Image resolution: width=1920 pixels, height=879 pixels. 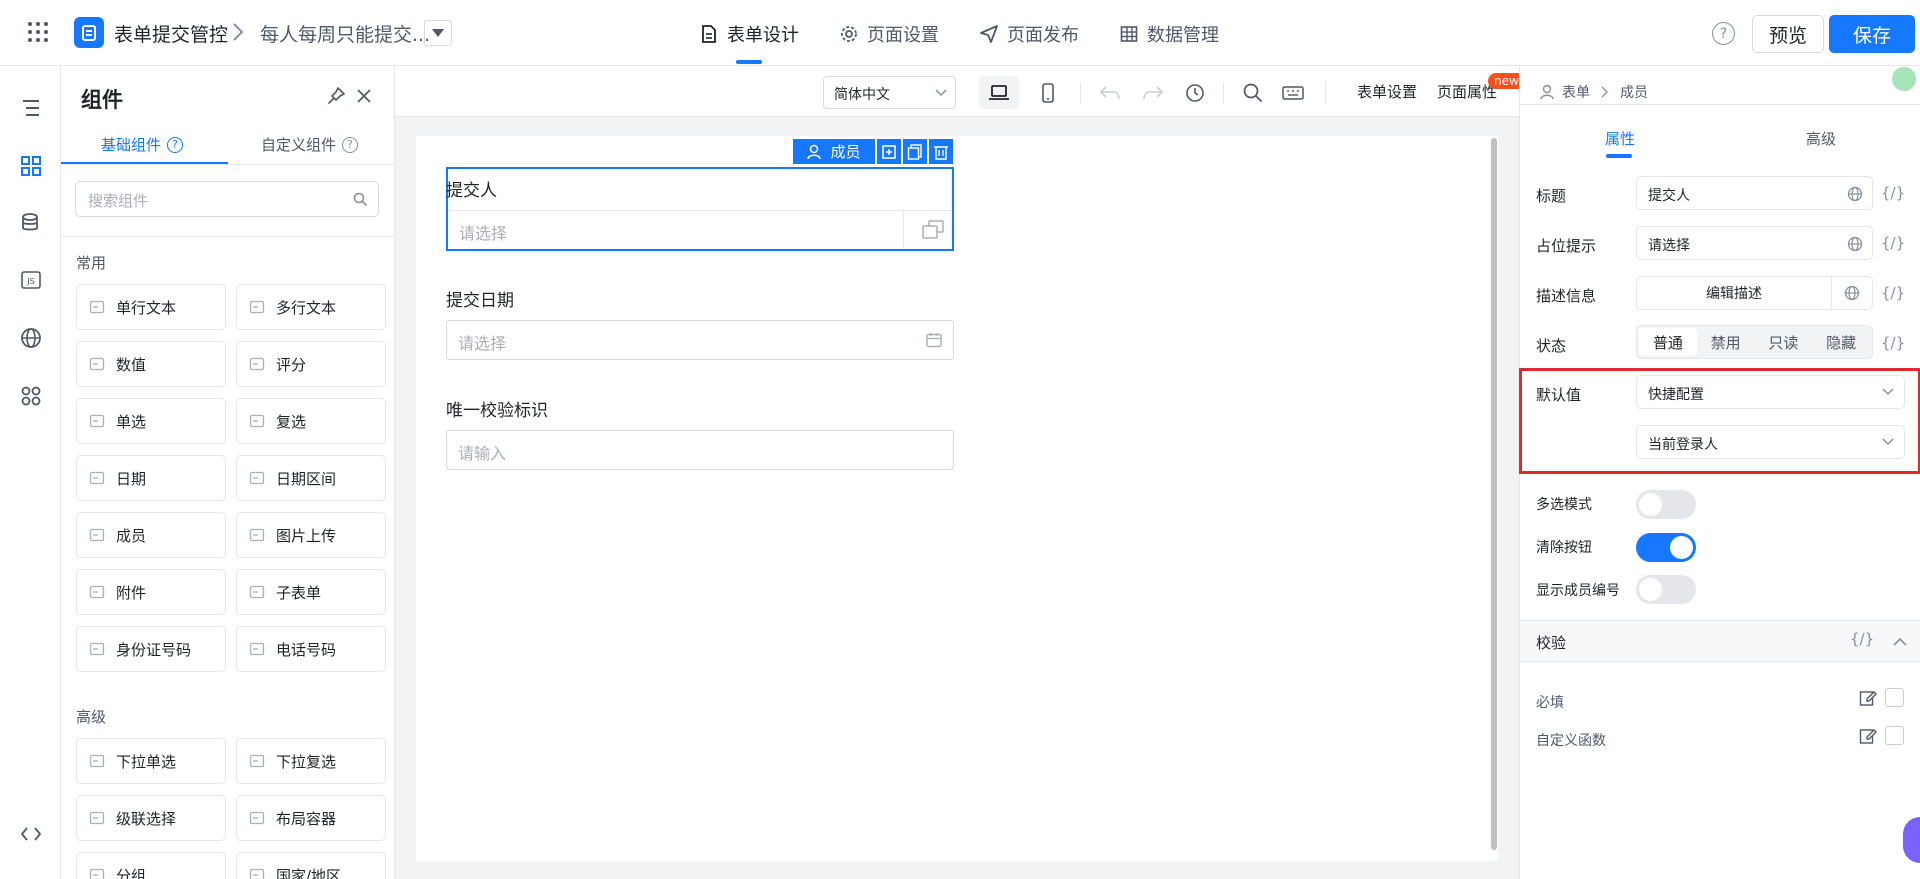 What do you see at coordinates (97, 592) in the screenshot?
I see `component-icon` at bounding box center [97, 592].